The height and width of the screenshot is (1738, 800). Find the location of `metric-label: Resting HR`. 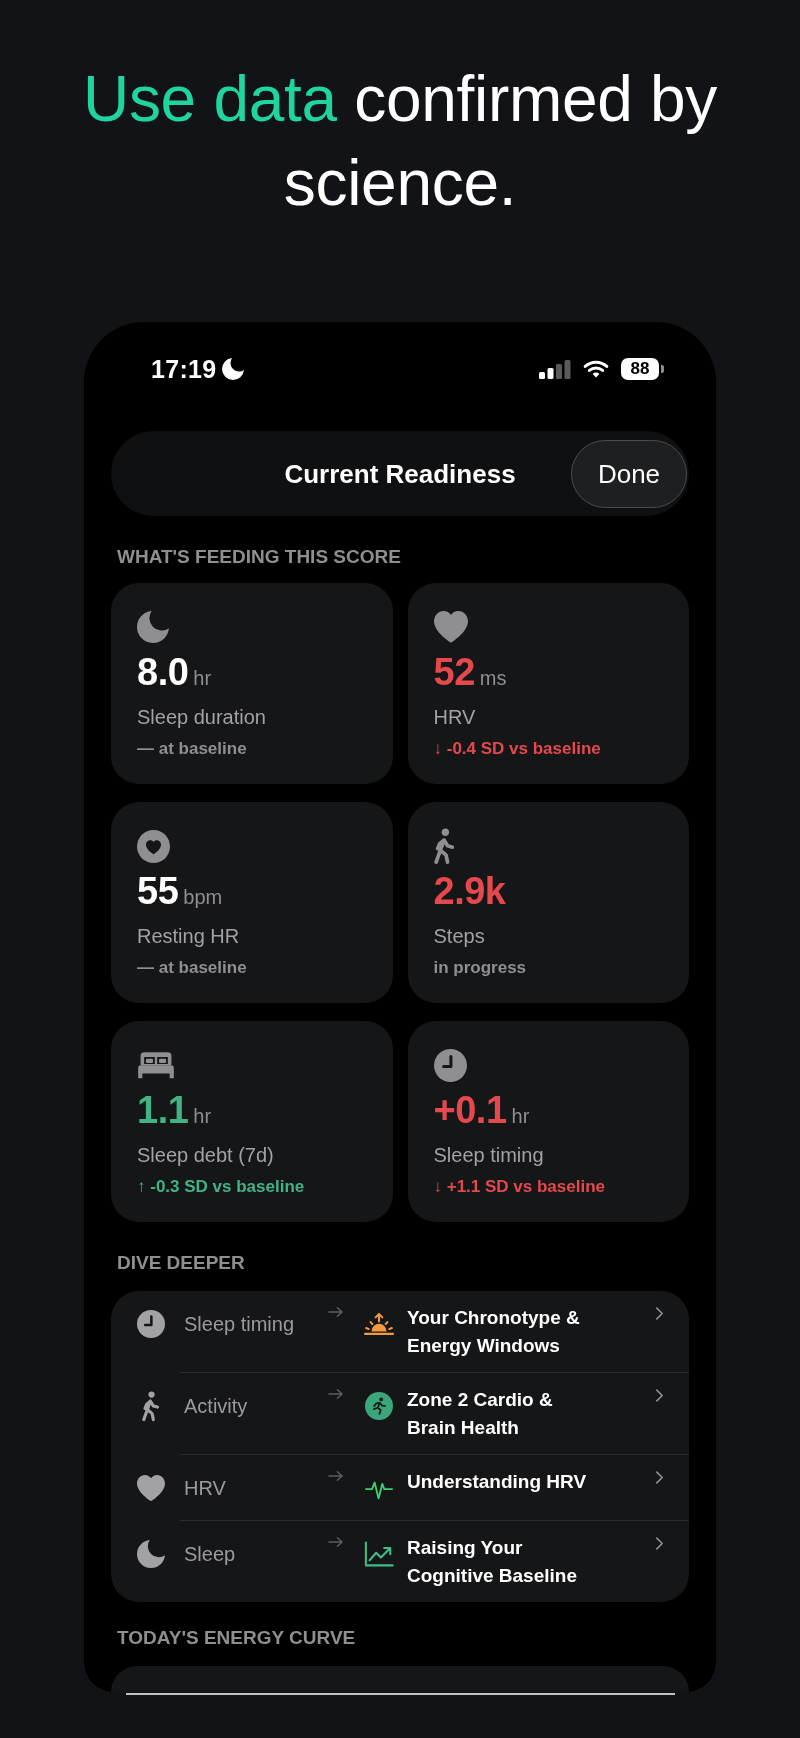

metric-label: Resting HR is located at coordinates (188, 936).